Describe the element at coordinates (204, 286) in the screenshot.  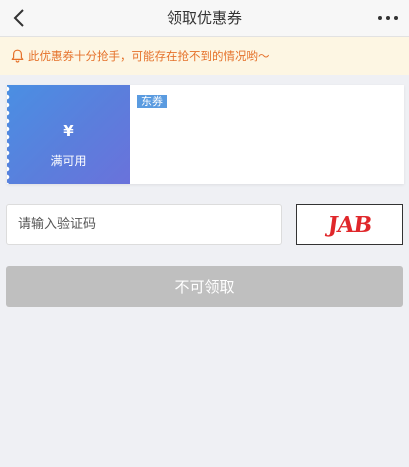
I see `claim-button: 不可领取` at that location.